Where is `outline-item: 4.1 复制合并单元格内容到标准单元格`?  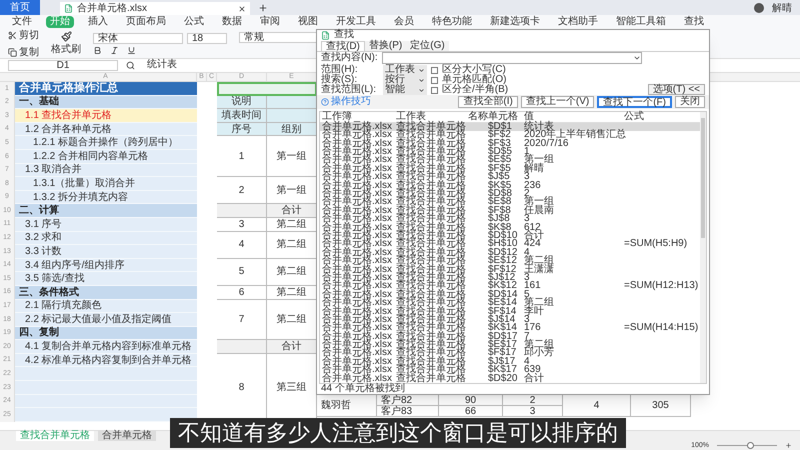
outline-item: 4.1 复制合并单元格内容到标准单元格 is located at coordinates (106, 346).